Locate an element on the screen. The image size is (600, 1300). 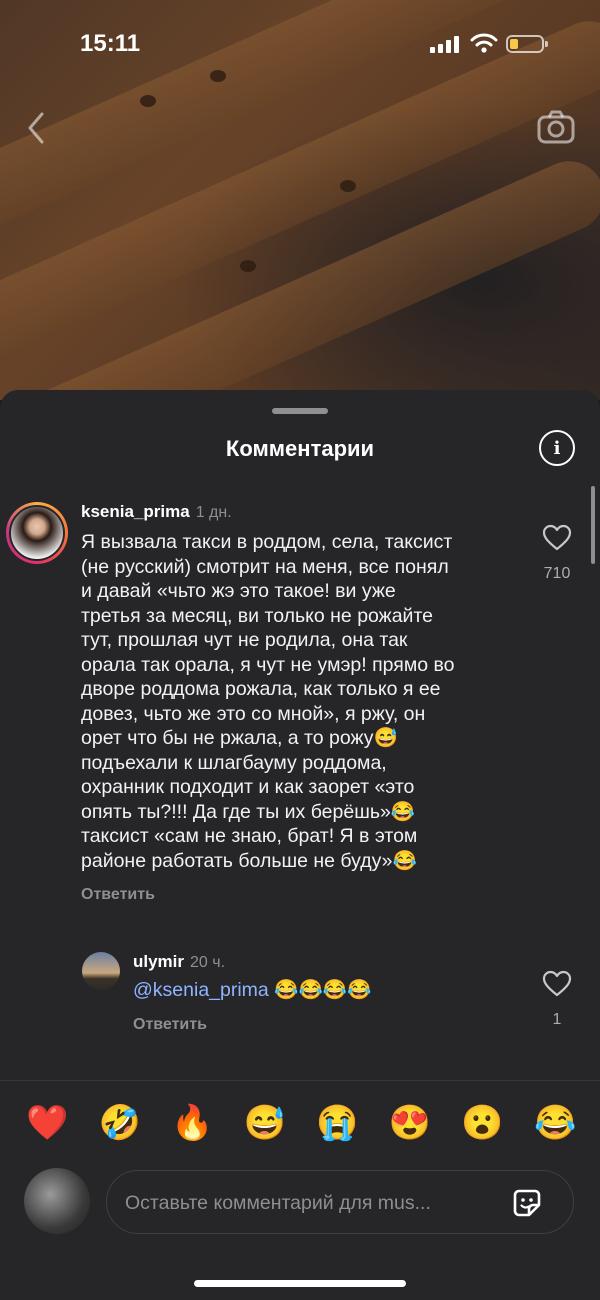
emoji-heart-eyes-button: 😍 is located at coordinates (410, 1123).